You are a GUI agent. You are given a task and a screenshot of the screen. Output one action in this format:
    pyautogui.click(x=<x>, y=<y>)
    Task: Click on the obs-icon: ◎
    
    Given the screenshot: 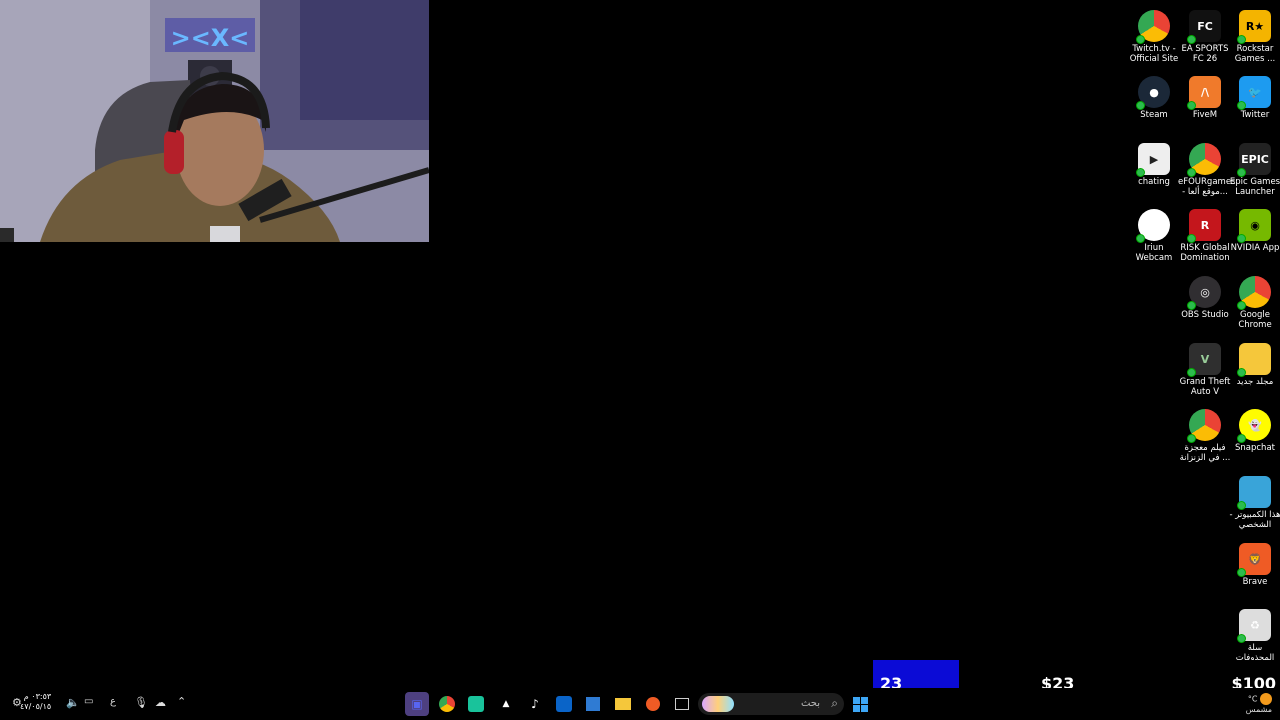 What is the action you would take?
    pyautogui.click(x=1204, y=293)
    